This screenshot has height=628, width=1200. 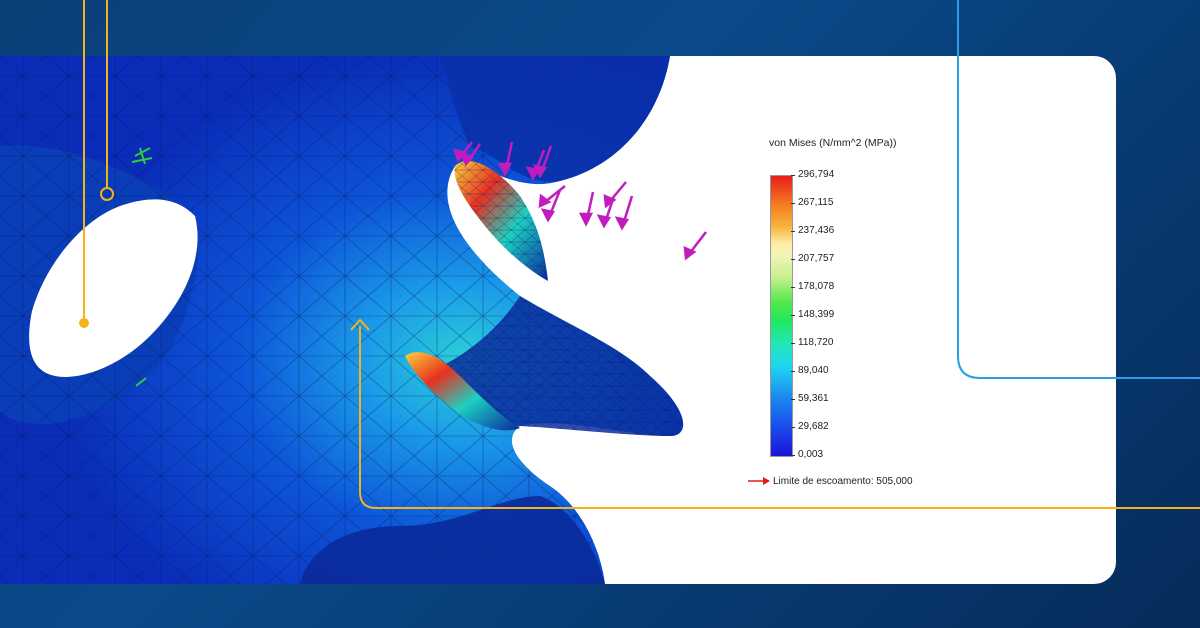 What do you see at coordinates (759, 481) in the screenshot?
I see `yield-arrow-icon` at bounding box center [759, 481].